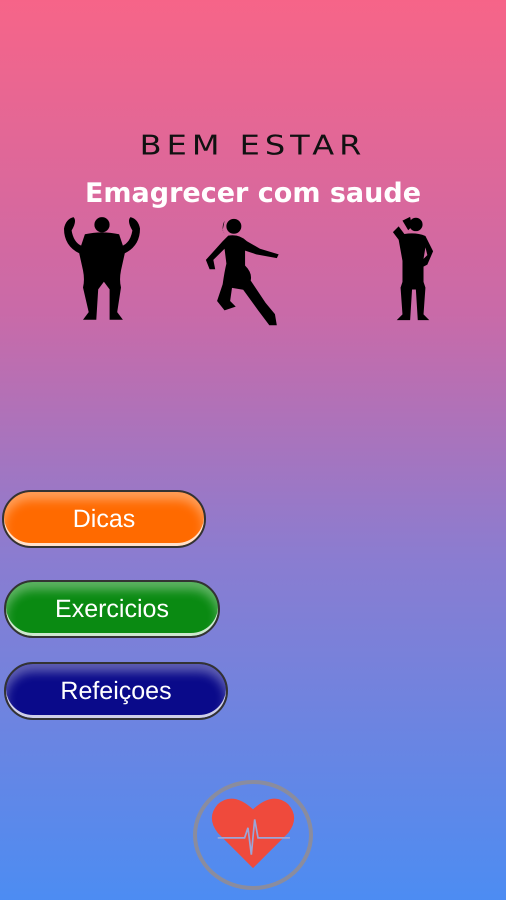 Image resolution: width=506 pixels, height=900 pixels. I want to click on heart-button, so click(253, 835).